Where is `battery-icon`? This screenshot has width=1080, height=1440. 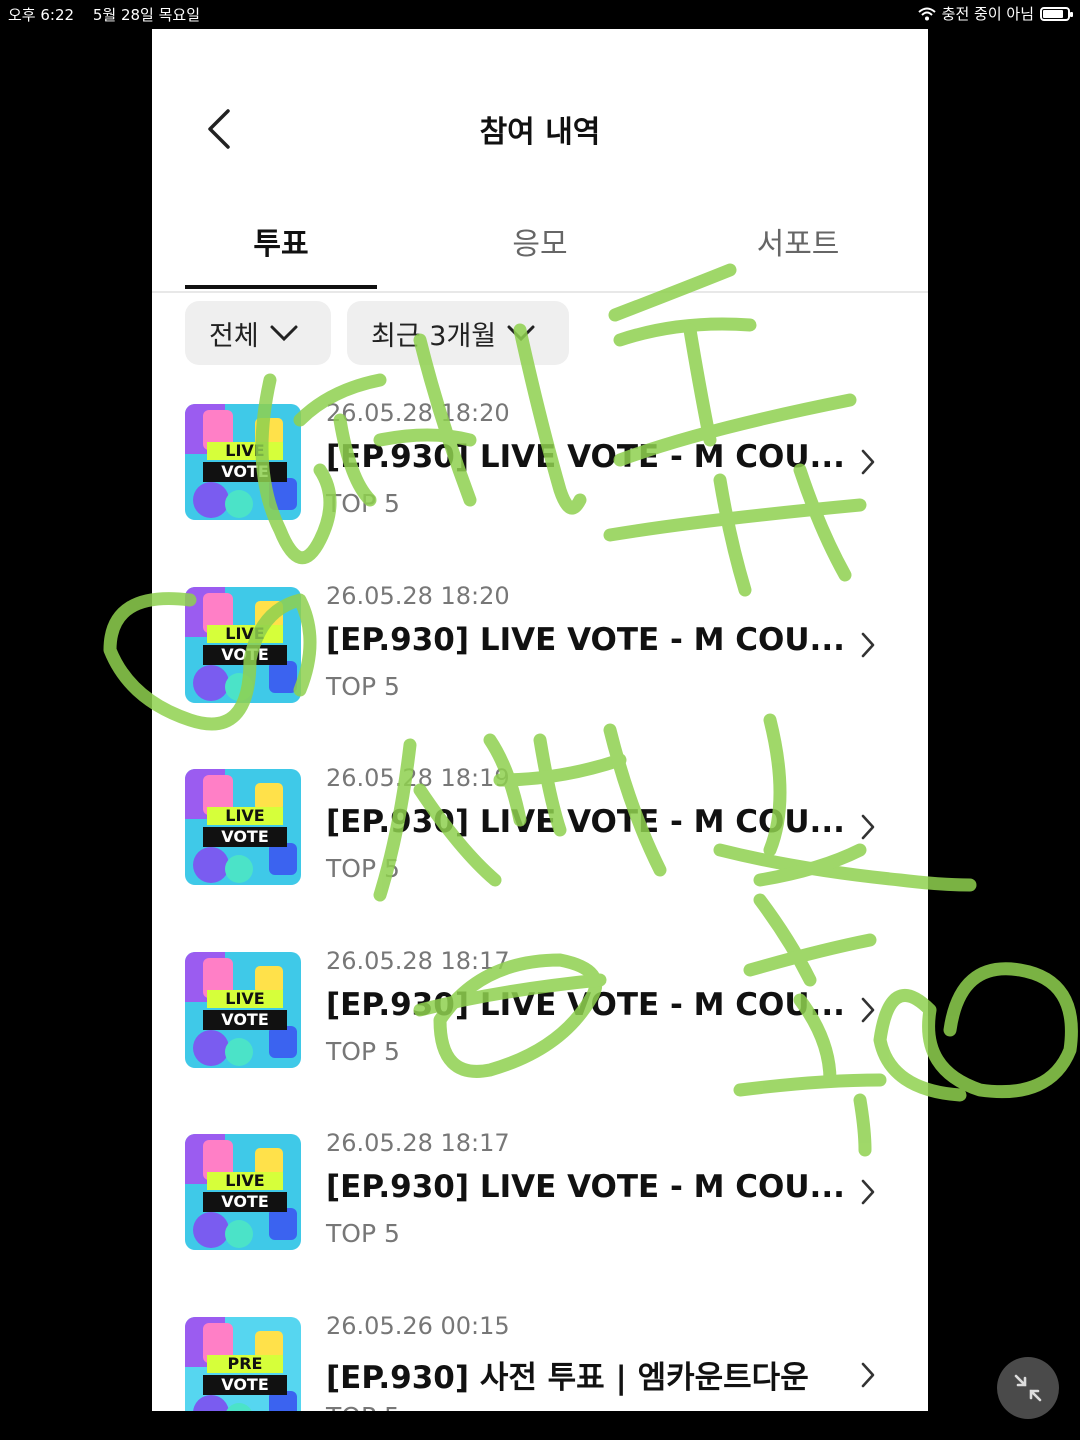
battery-icon is located at coordinates (1056, 13).